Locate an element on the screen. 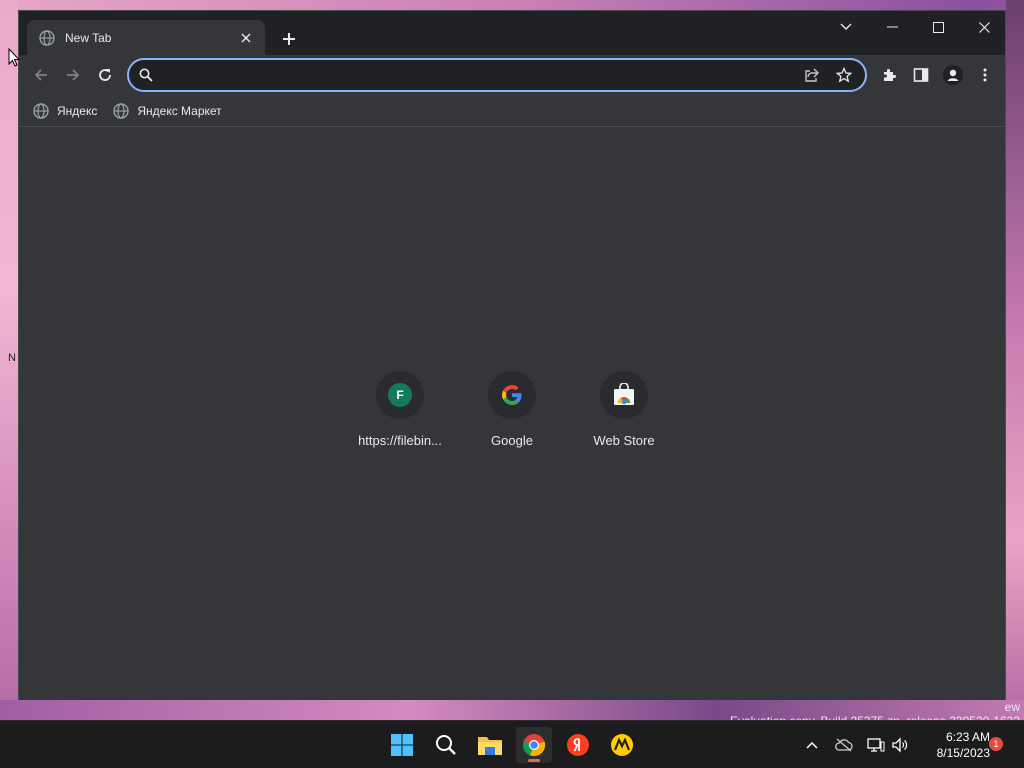  volume-icon is located at coordinates (900, 745).